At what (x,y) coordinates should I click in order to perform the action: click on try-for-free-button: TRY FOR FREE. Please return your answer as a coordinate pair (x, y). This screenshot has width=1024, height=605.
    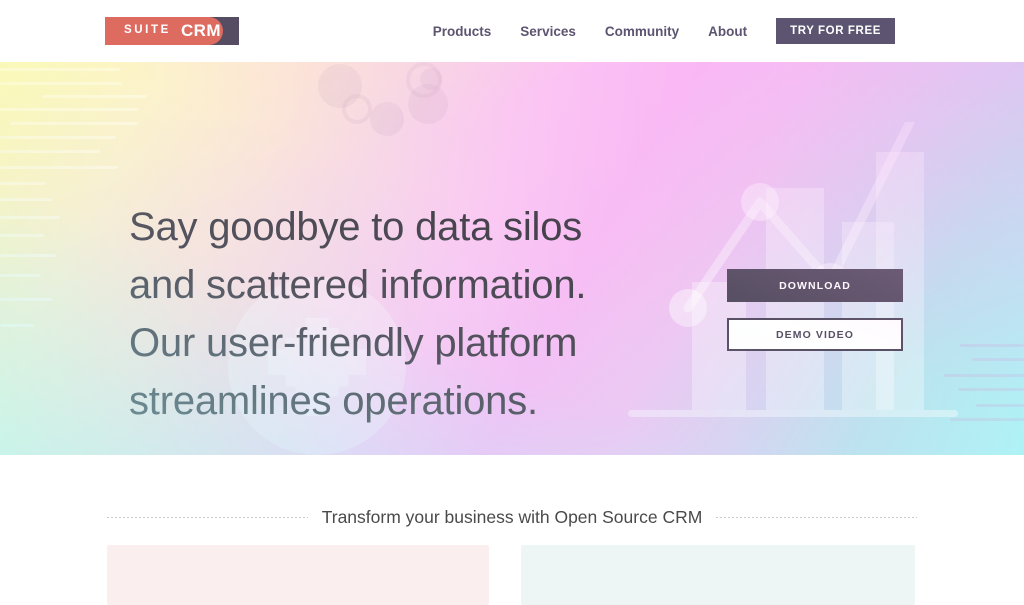
    Looking at the image, I should click on (835, 31).